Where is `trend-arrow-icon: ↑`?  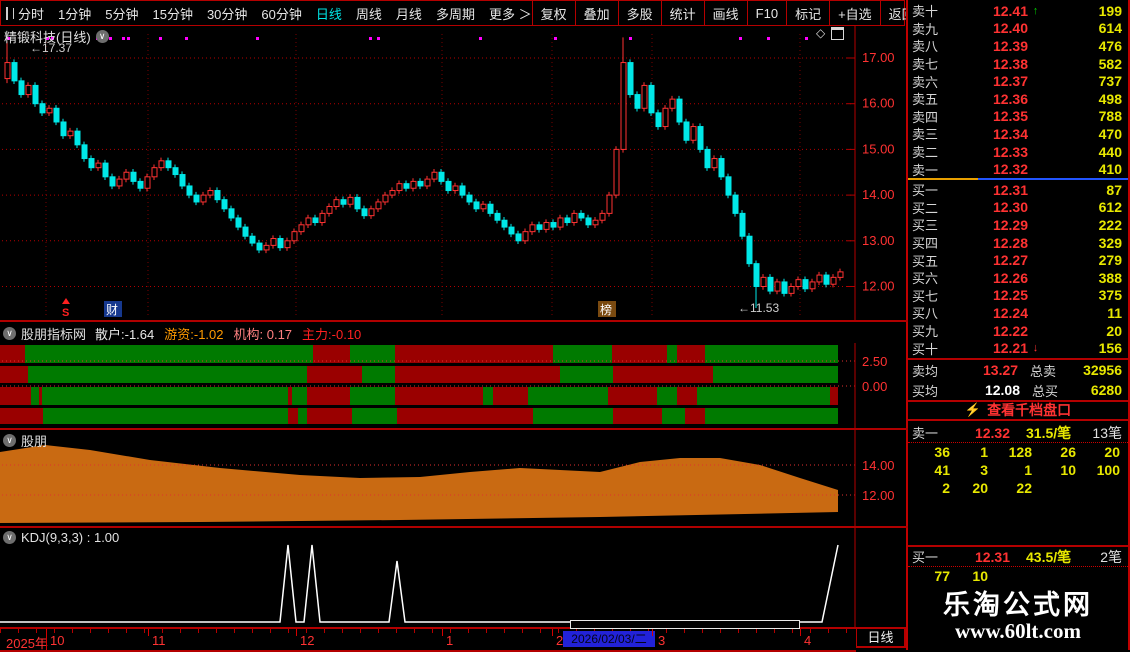 trend-arrow-icon: ↑ is located at coordinates (1035, 10).